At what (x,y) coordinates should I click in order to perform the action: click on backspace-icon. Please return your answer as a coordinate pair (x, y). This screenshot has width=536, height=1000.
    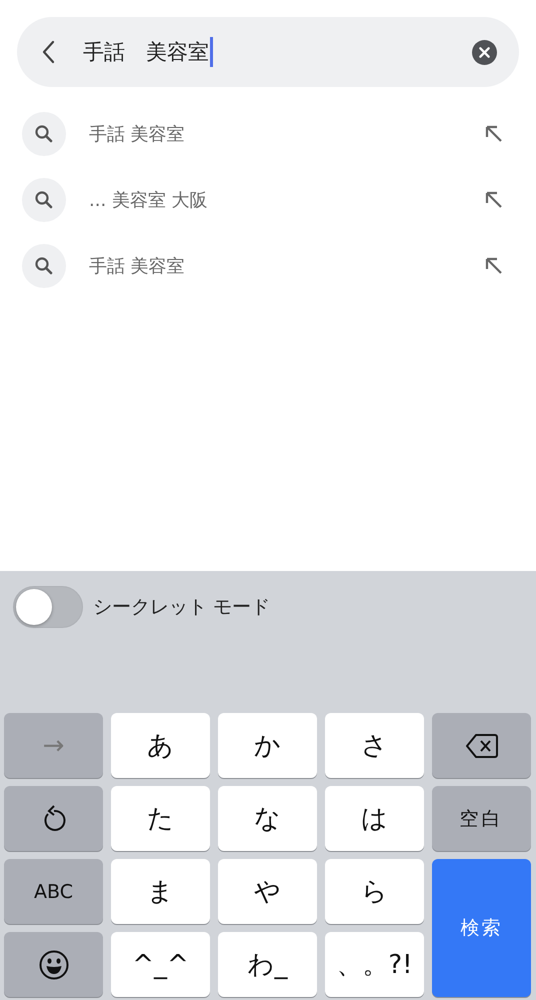
    Looking at the image, I should click on (482, 745).